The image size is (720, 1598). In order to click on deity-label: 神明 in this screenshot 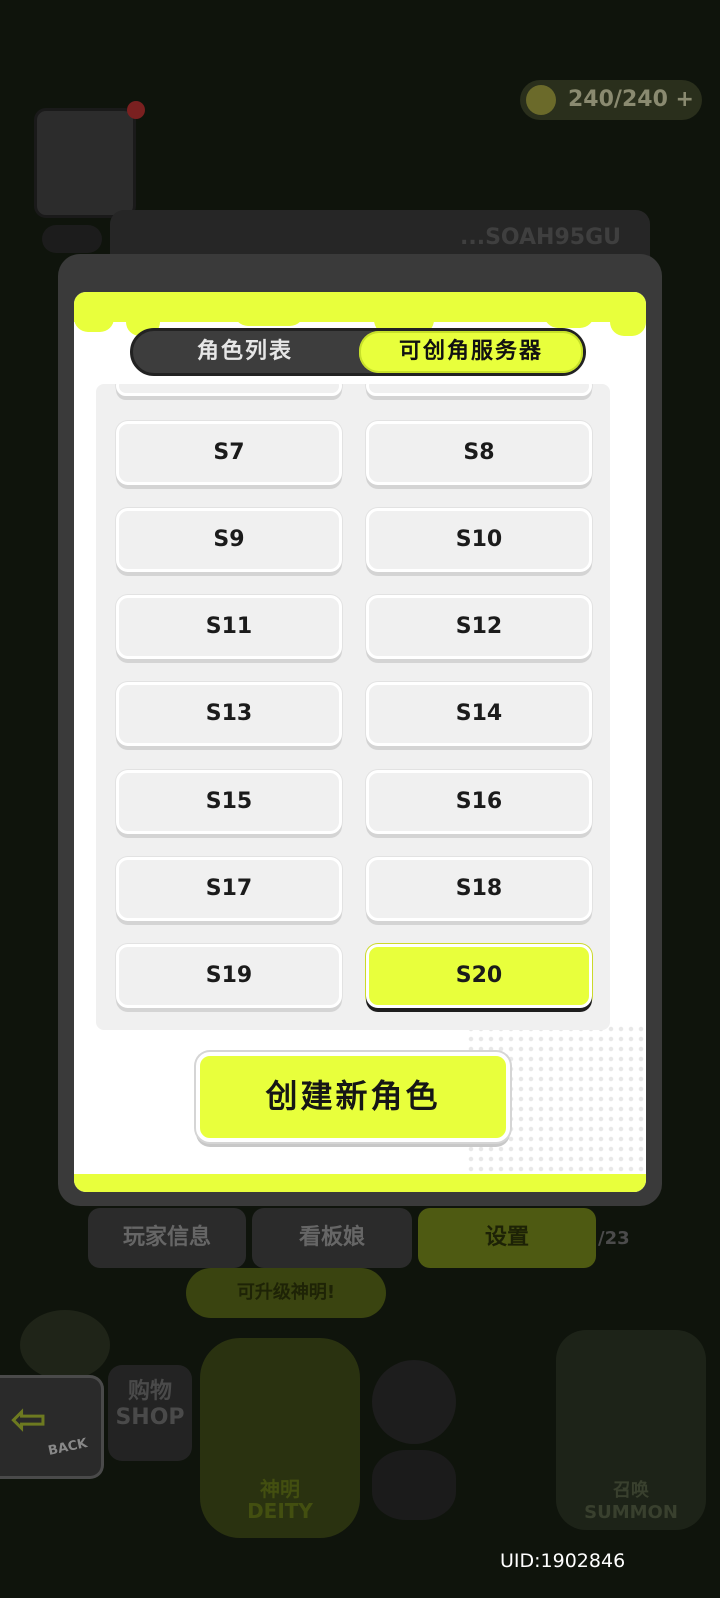, I will do `click(280, 1489)`.